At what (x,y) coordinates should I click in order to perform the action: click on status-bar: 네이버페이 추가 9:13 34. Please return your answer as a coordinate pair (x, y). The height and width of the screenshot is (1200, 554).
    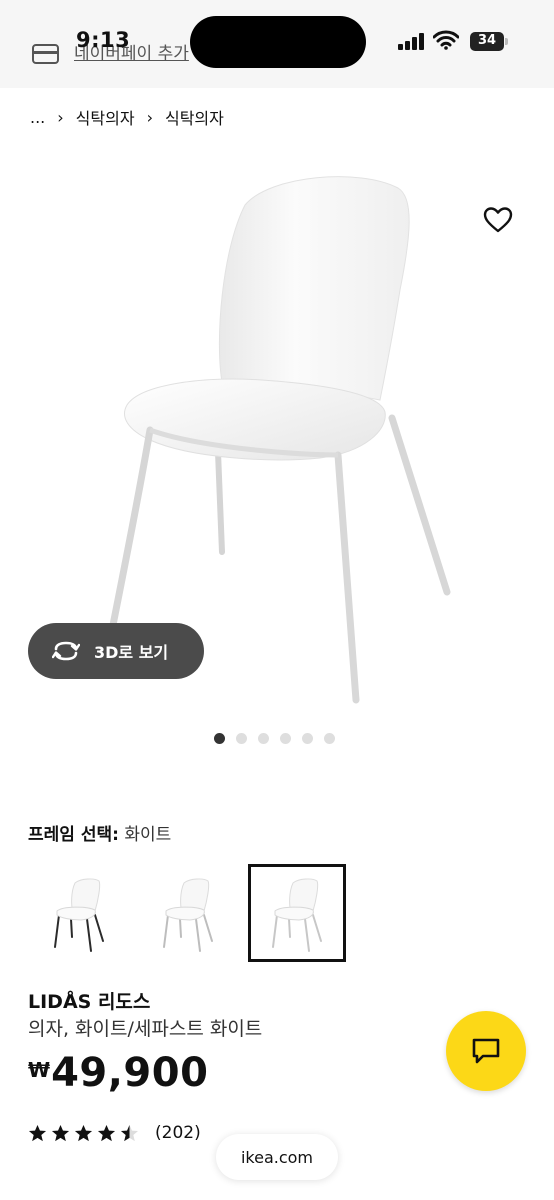
    Looking at the image, I should click on (277, 44).